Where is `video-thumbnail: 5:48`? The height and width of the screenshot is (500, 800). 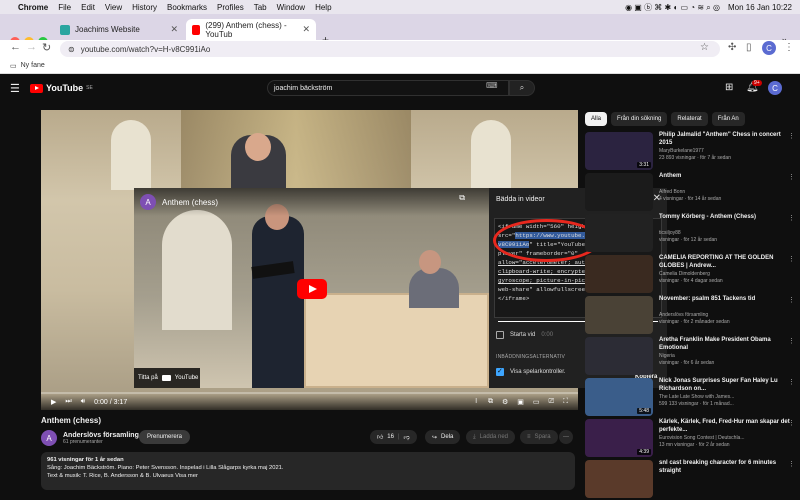
video-thumbnail: 5:48 is located at coordinates (619, 397).